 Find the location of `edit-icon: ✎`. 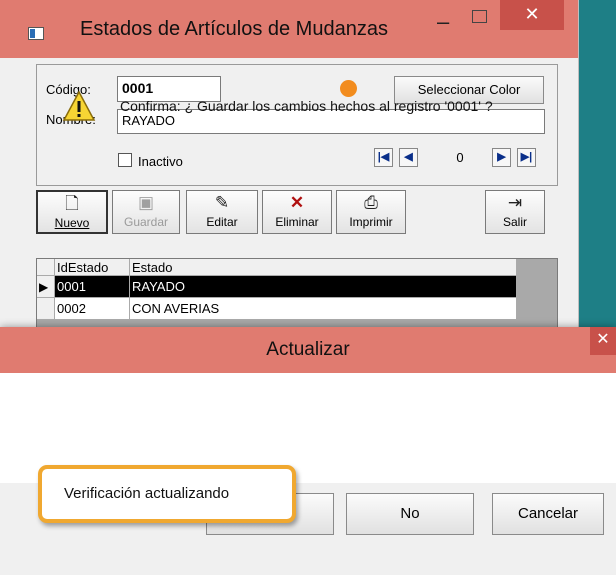

edit-icon: ✎ is located at coordinates (222, 202).